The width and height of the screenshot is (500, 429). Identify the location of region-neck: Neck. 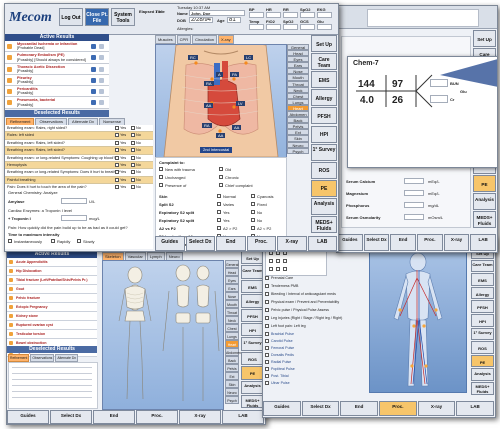
(232, 320).